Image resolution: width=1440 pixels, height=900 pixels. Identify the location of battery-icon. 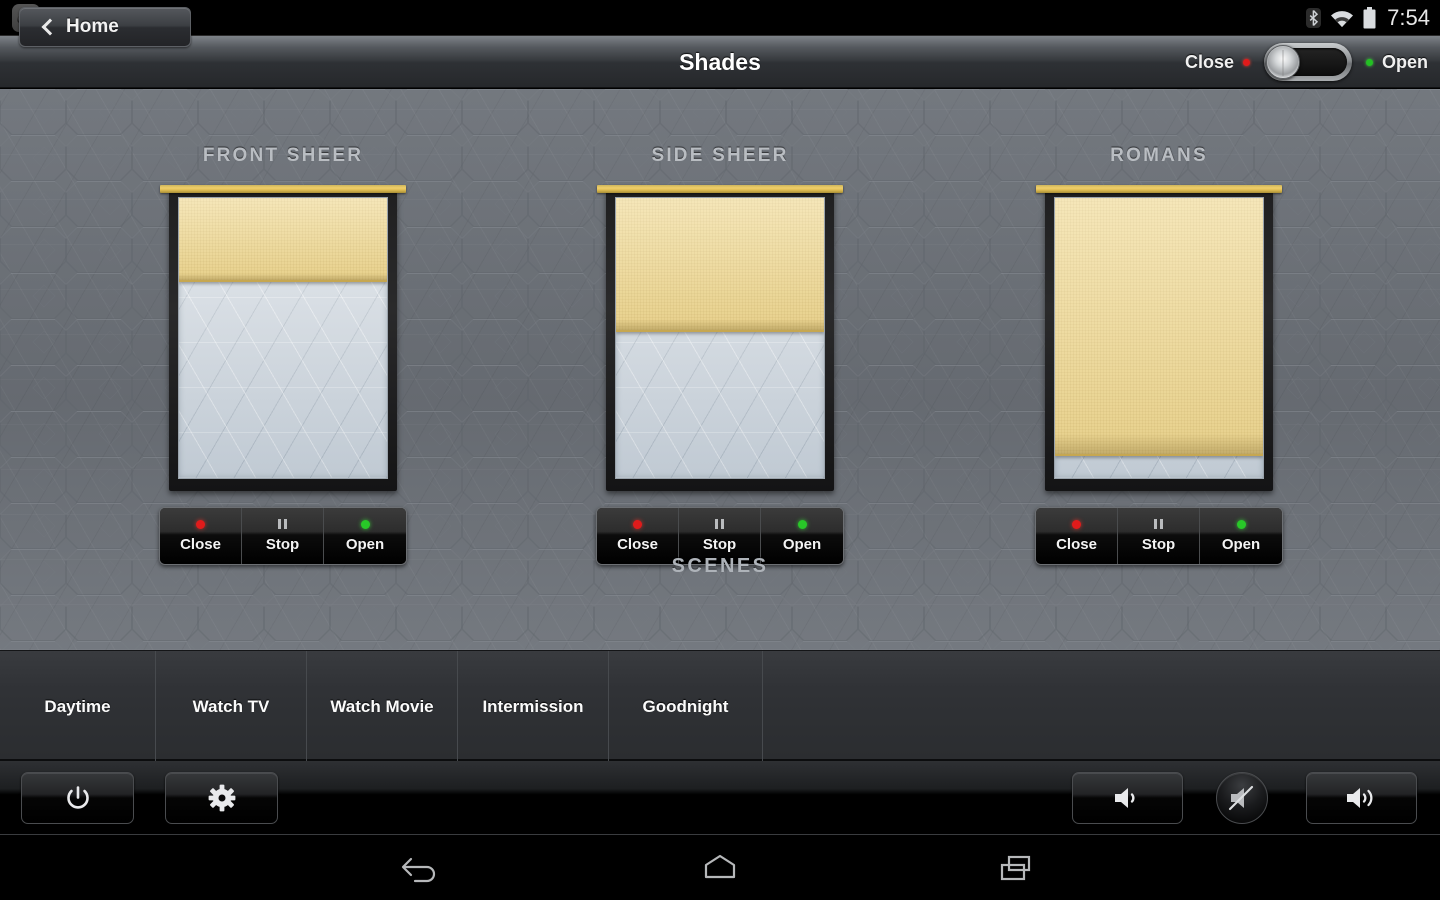
(1369, 18).